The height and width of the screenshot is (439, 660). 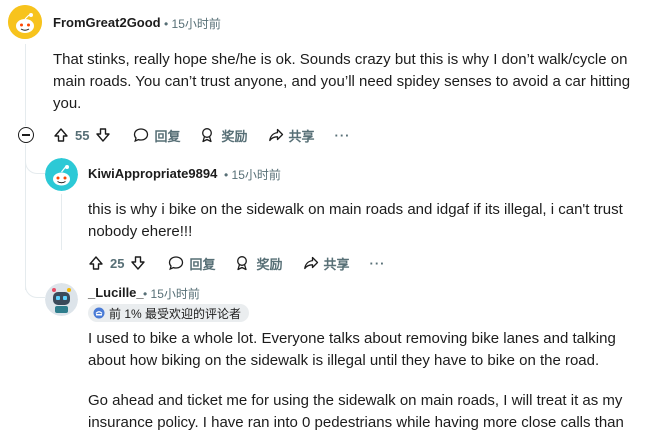 What do you see at coordinates (175, 313) in the screenshot?
I see `flair-label: 前 1% 最受欢迎的评论者` at bounding box center [175, 313].